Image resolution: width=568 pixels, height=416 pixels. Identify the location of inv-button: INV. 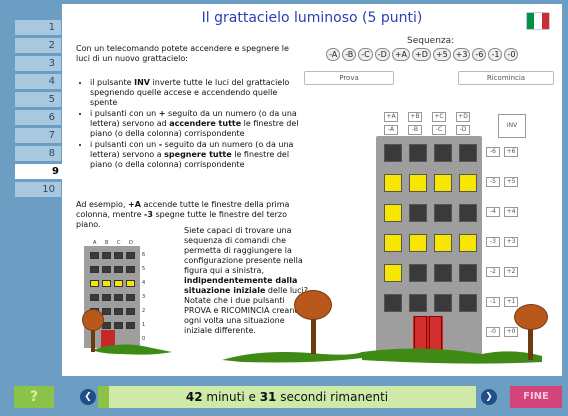
(512, 126).